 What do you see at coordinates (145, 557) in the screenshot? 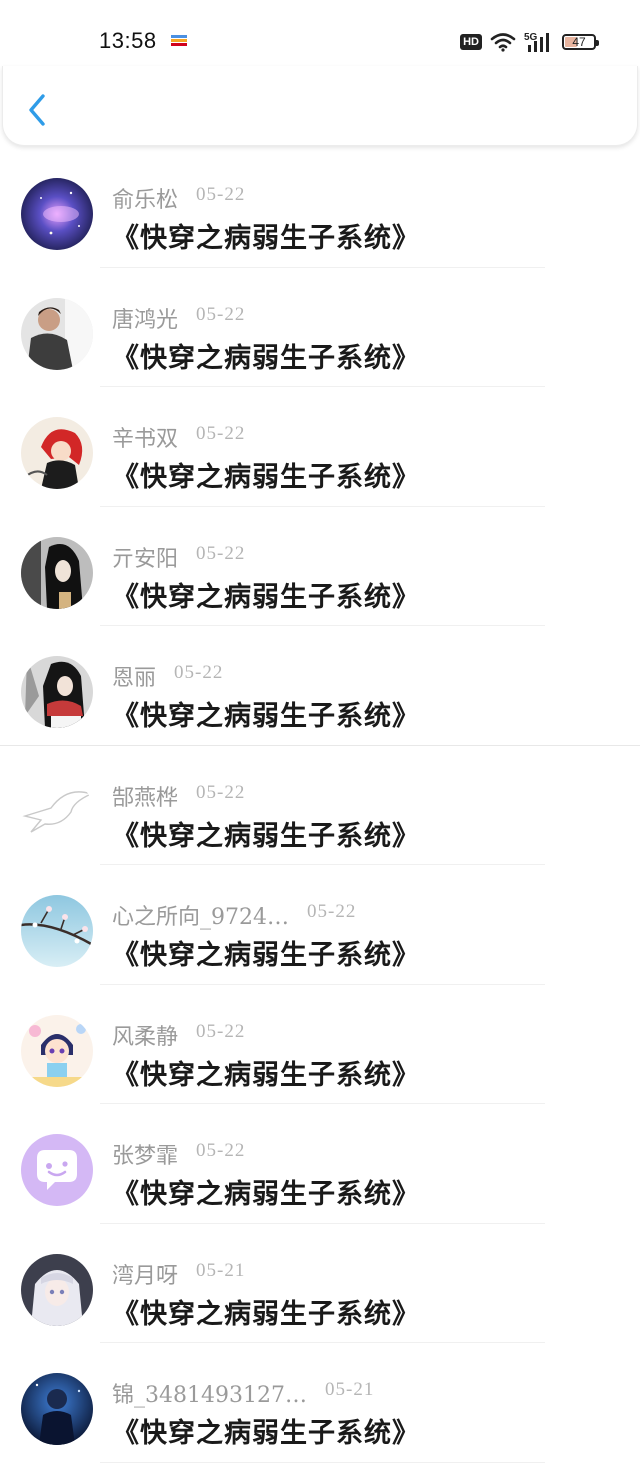
I see `comment-username: 亓安阳` at bounding box center [145, 557].